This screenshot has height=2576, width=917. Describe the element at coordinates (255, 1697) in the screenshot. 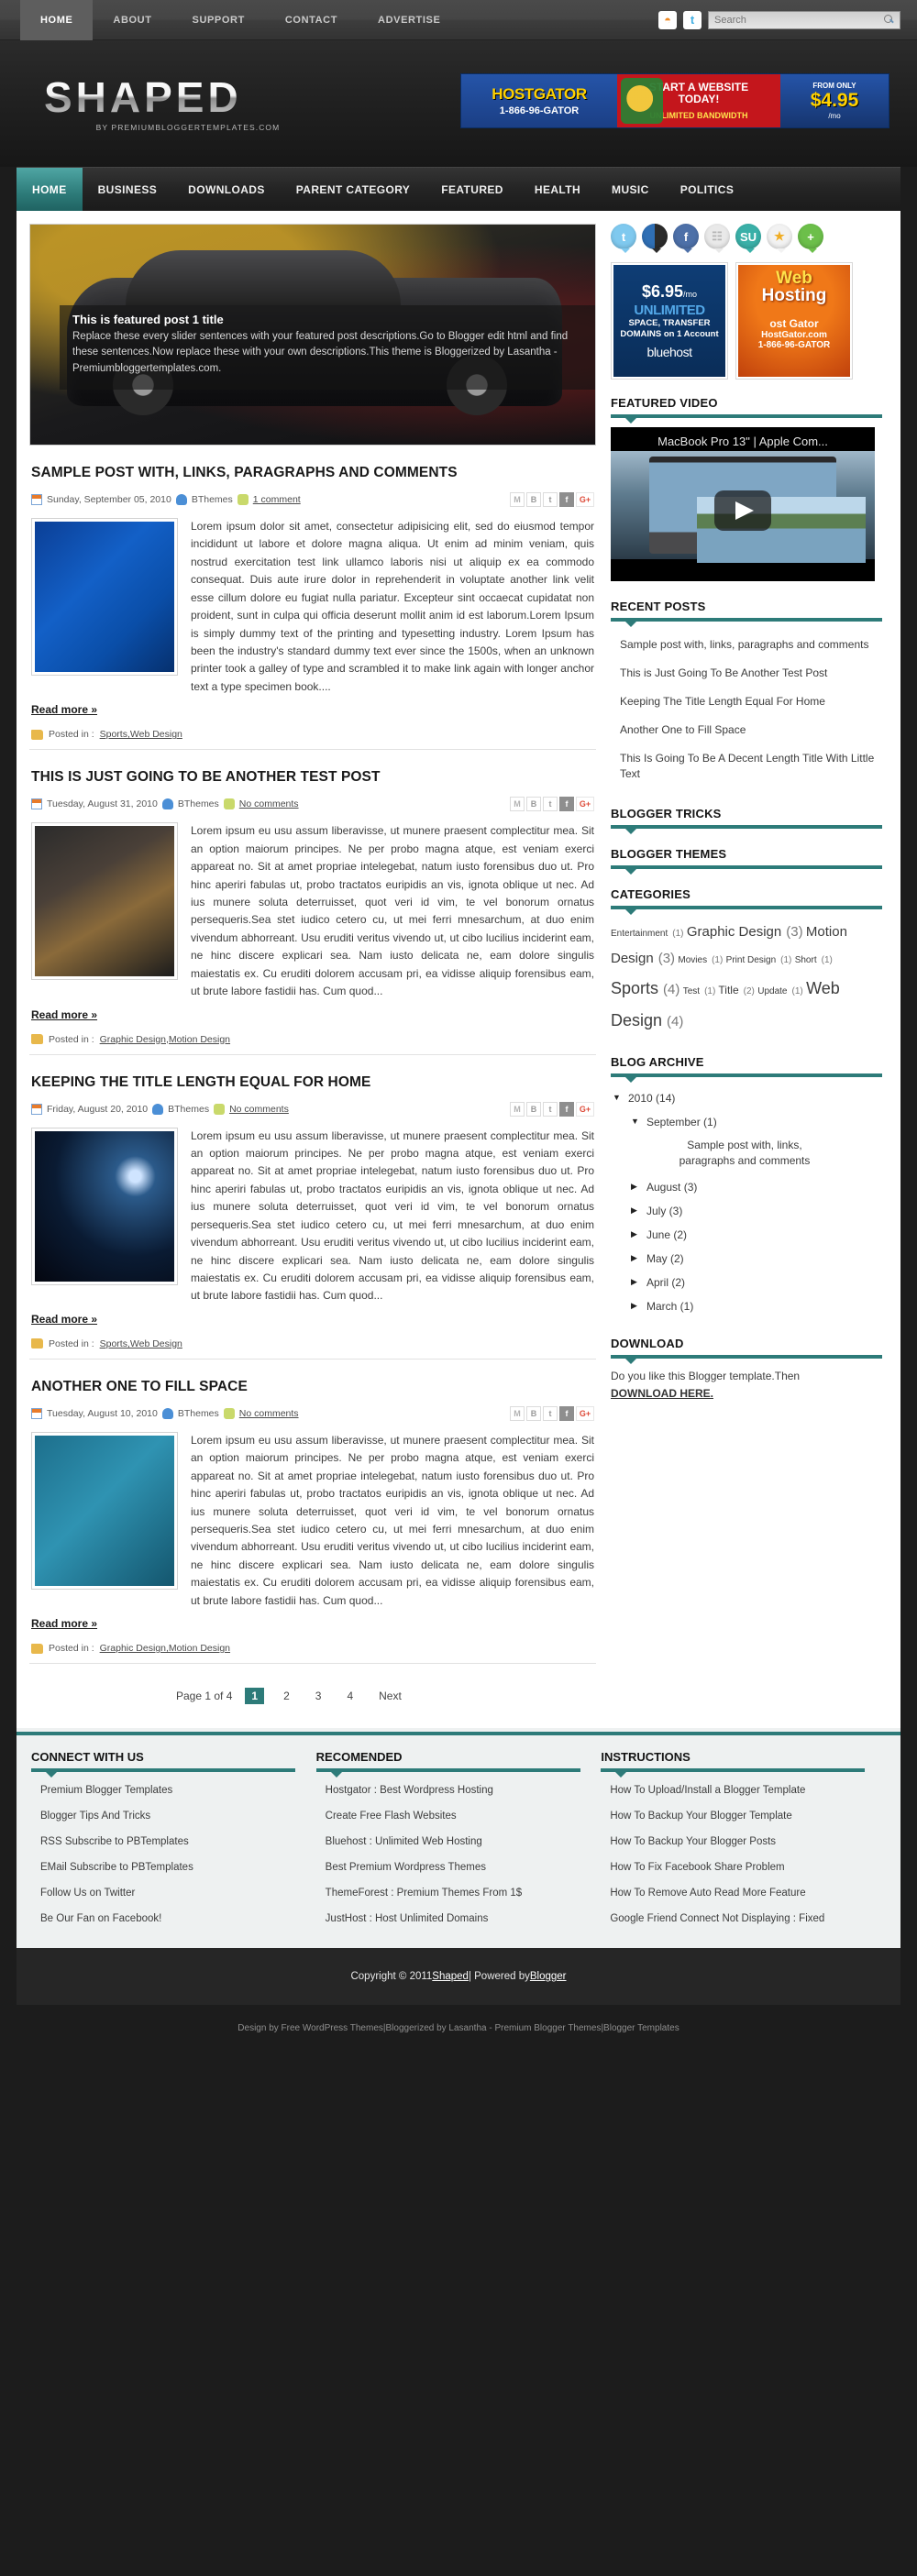

I see `pager-page-1: 1` at that location.